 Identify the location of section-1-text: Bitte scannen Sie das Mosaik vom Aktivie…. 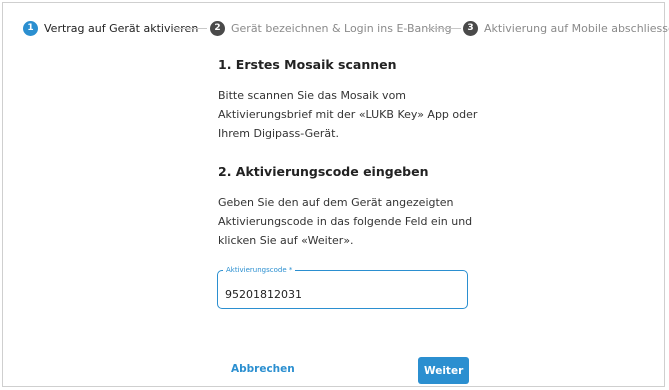
(348, 114).